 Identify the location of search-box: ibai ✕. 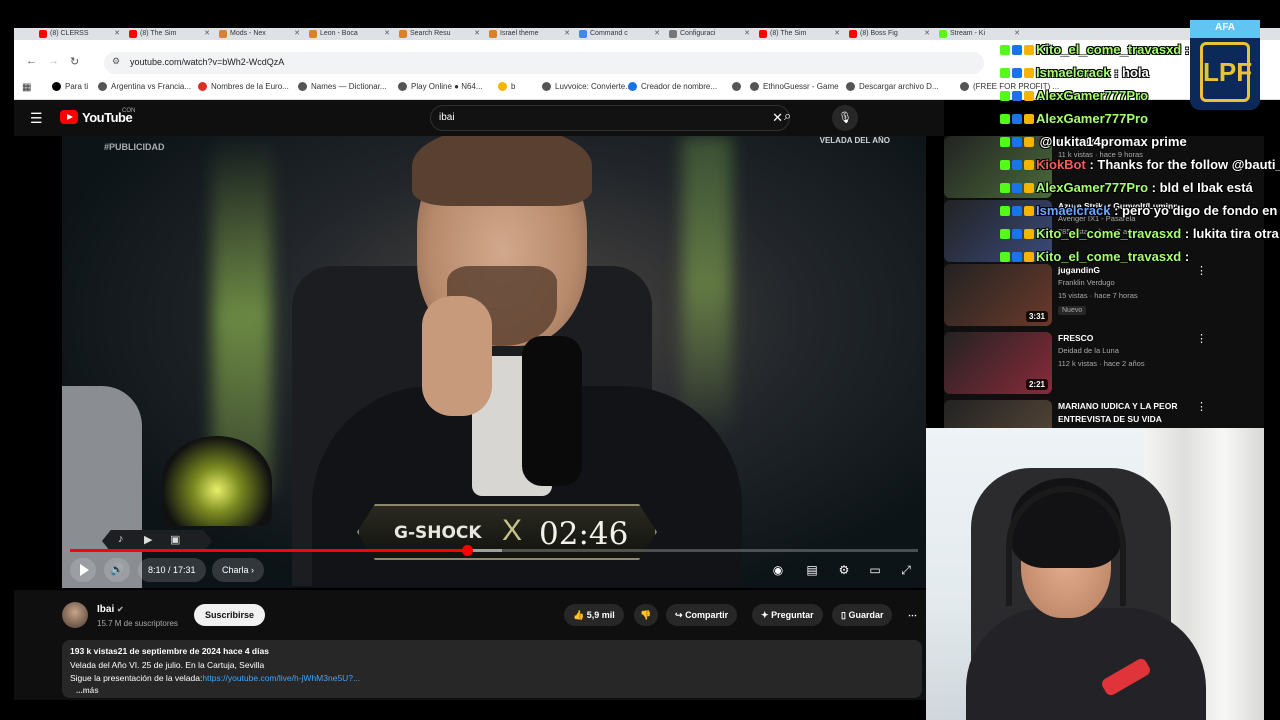
(610, 118).